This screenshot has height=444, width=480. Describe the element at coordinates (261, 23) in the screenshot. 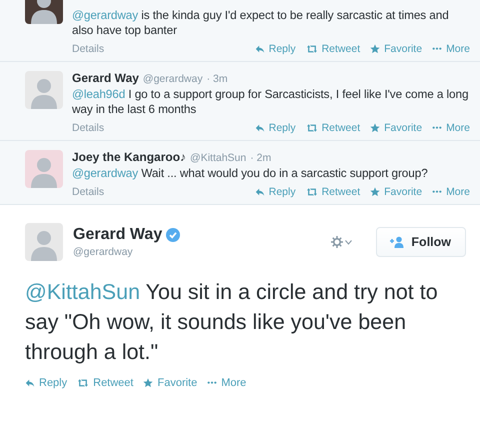

I see `tweet-text: @gerardway is the kinda guy I'd expect to be really sarcastic at times and also have top banter` at that location.